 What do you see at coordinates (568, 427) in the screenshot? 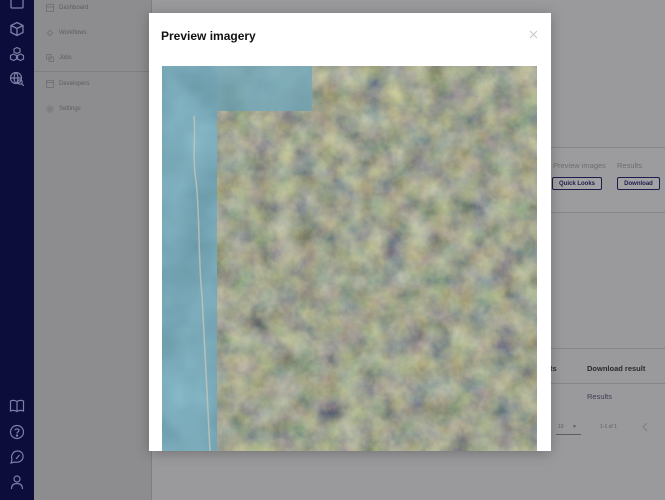
I see `page-size-select: 10 ▼` at bounding box center [568, 427].